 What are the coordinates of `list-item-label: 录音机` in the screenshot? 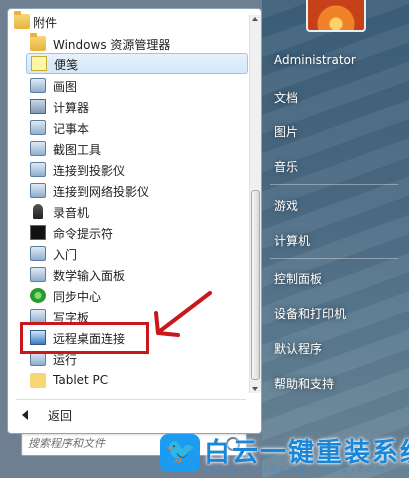 It's located at (71, 213).